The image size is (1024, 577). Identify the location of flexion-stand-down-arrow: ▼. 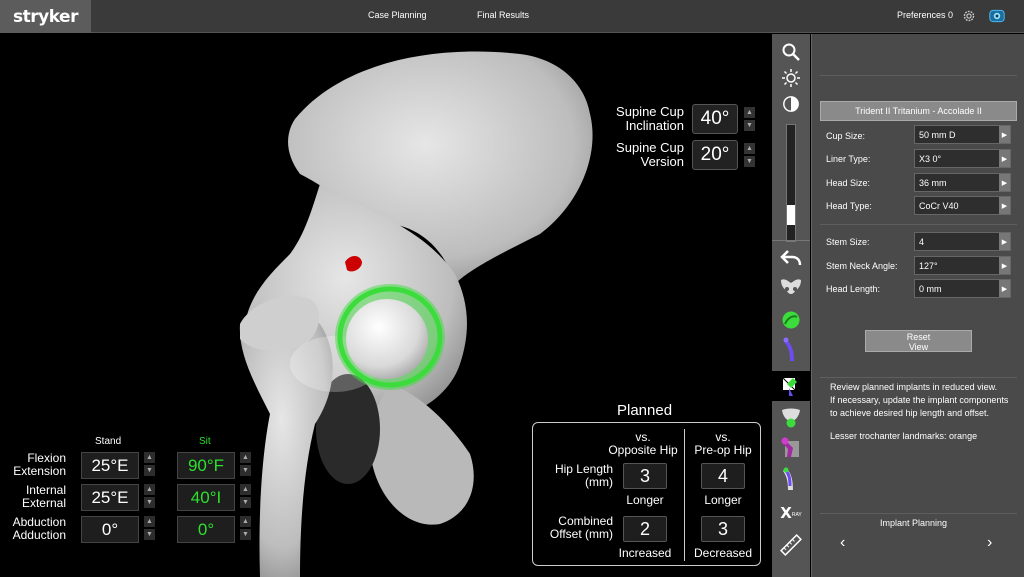
(149, 470).